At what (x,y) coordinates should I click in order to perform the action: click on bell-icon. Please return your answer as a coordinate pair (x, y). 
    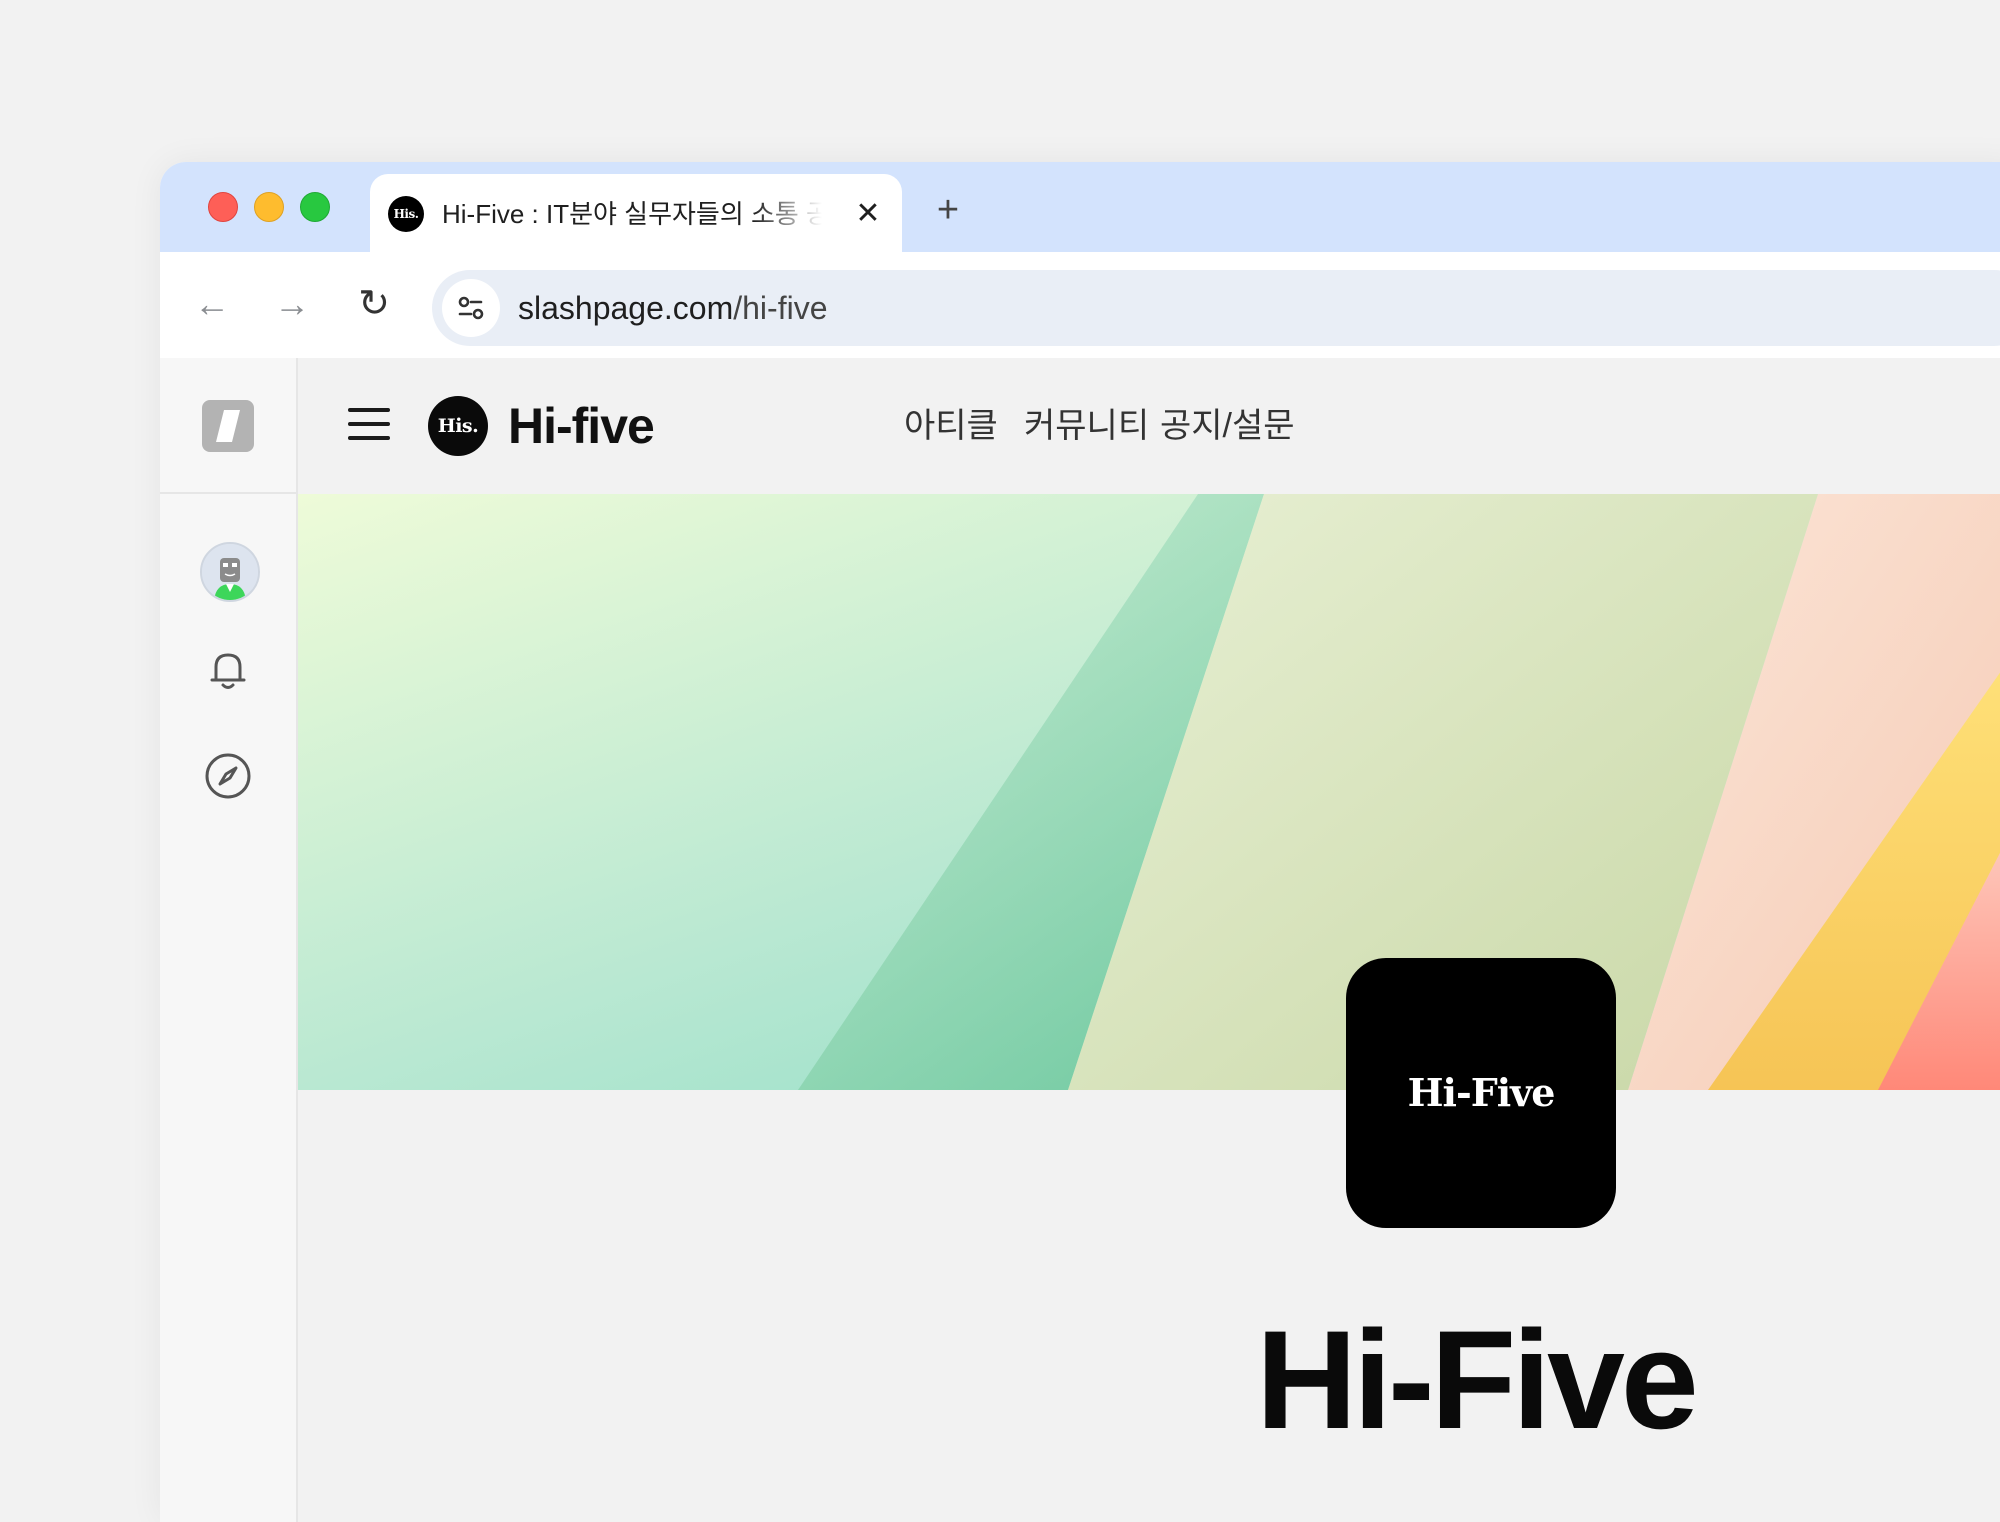
    Looking at the image, I should click on (228, 670).